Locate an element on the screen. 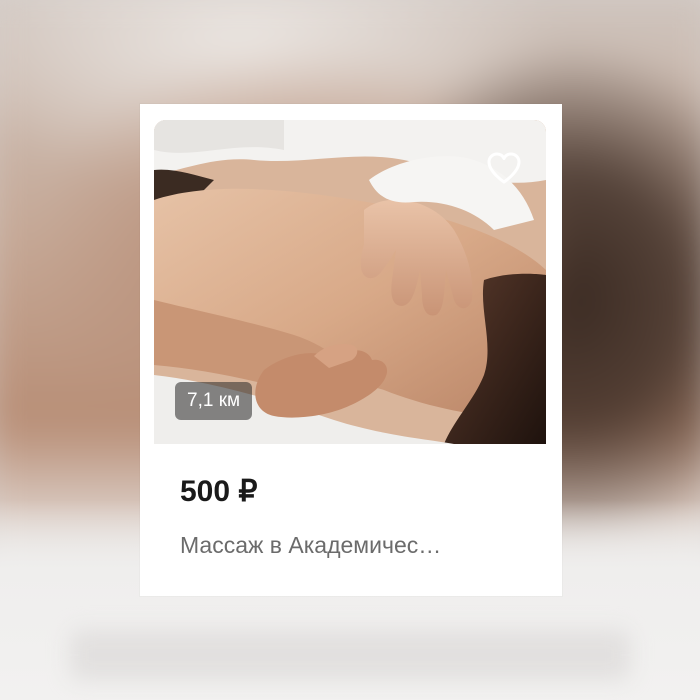 This screenshot has height=700, width=700. distance-badge: 7,1 км is located at coordinates (214, 401).